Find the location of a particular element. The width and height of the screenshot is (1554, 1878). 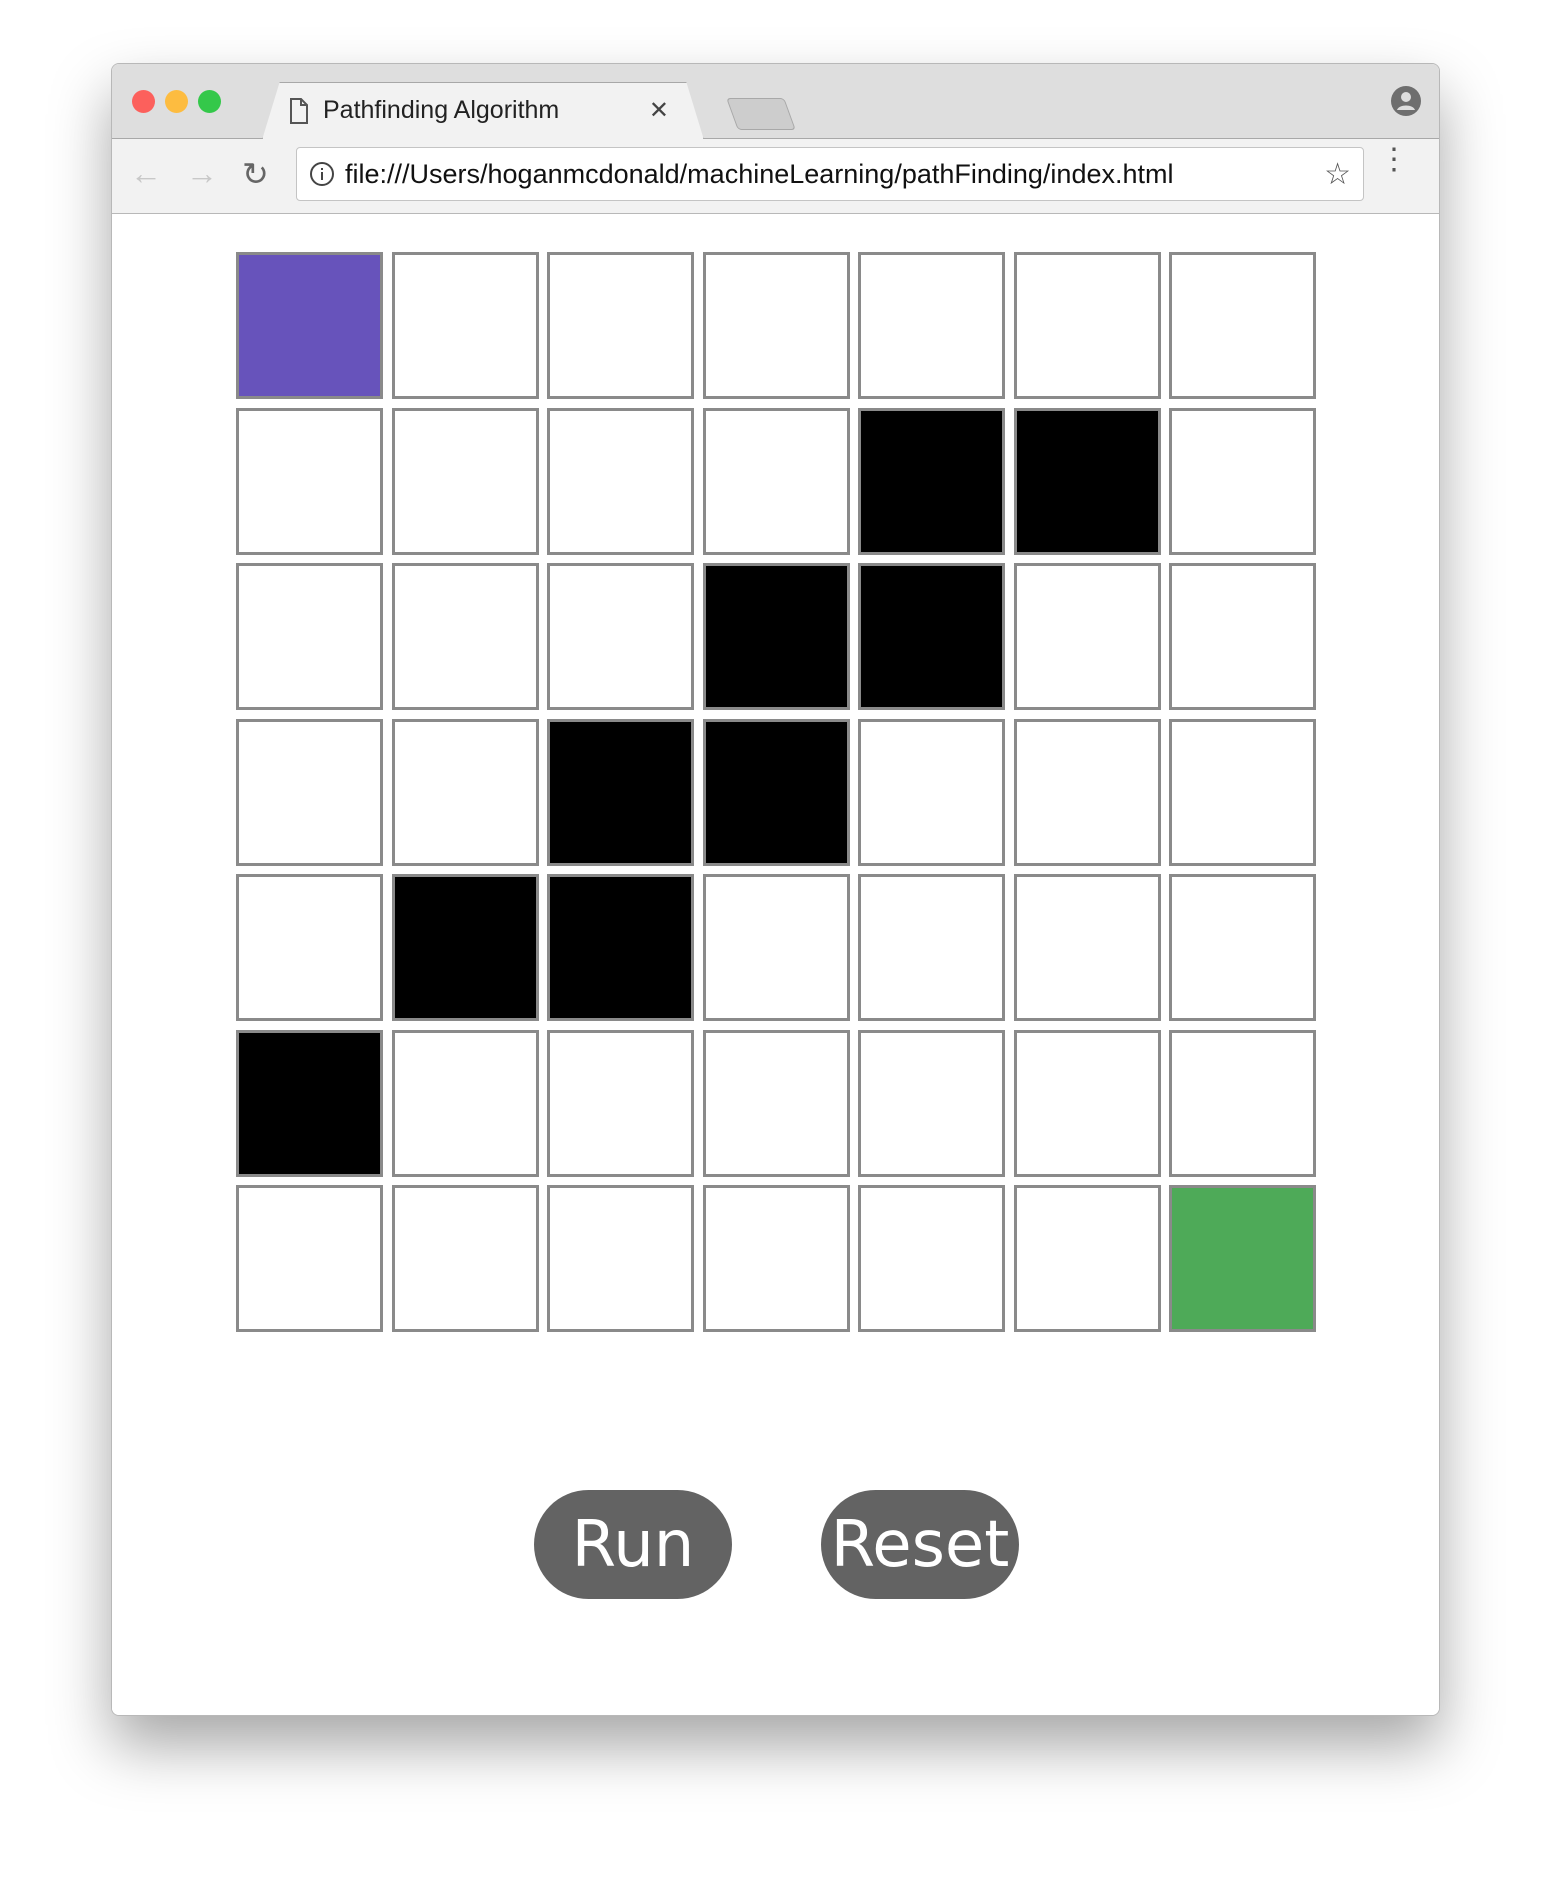

tab-bar: Pathfinding Algorithm ✕ is located at coordinates (775, 102).